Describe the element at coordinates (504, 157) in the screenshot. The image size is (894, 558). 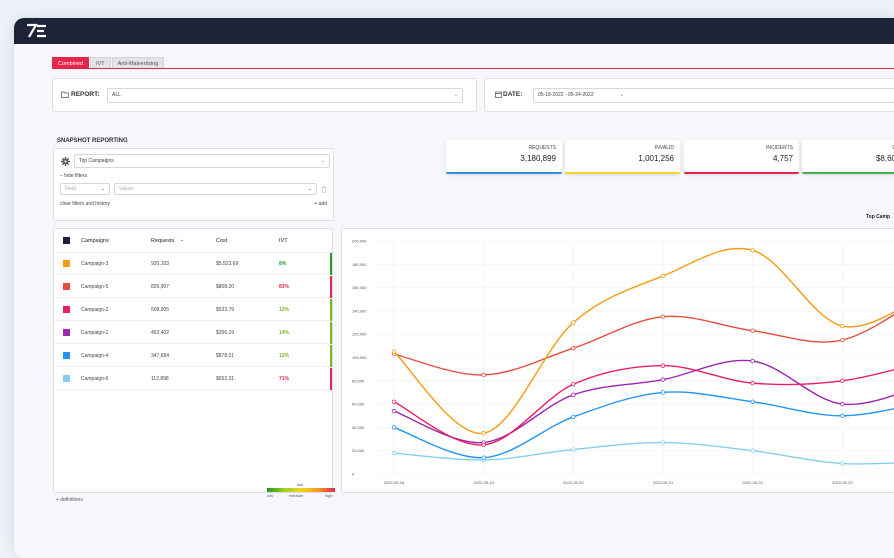
I see `stat-card-requests: REQUESTS 3,180,899` at that location.